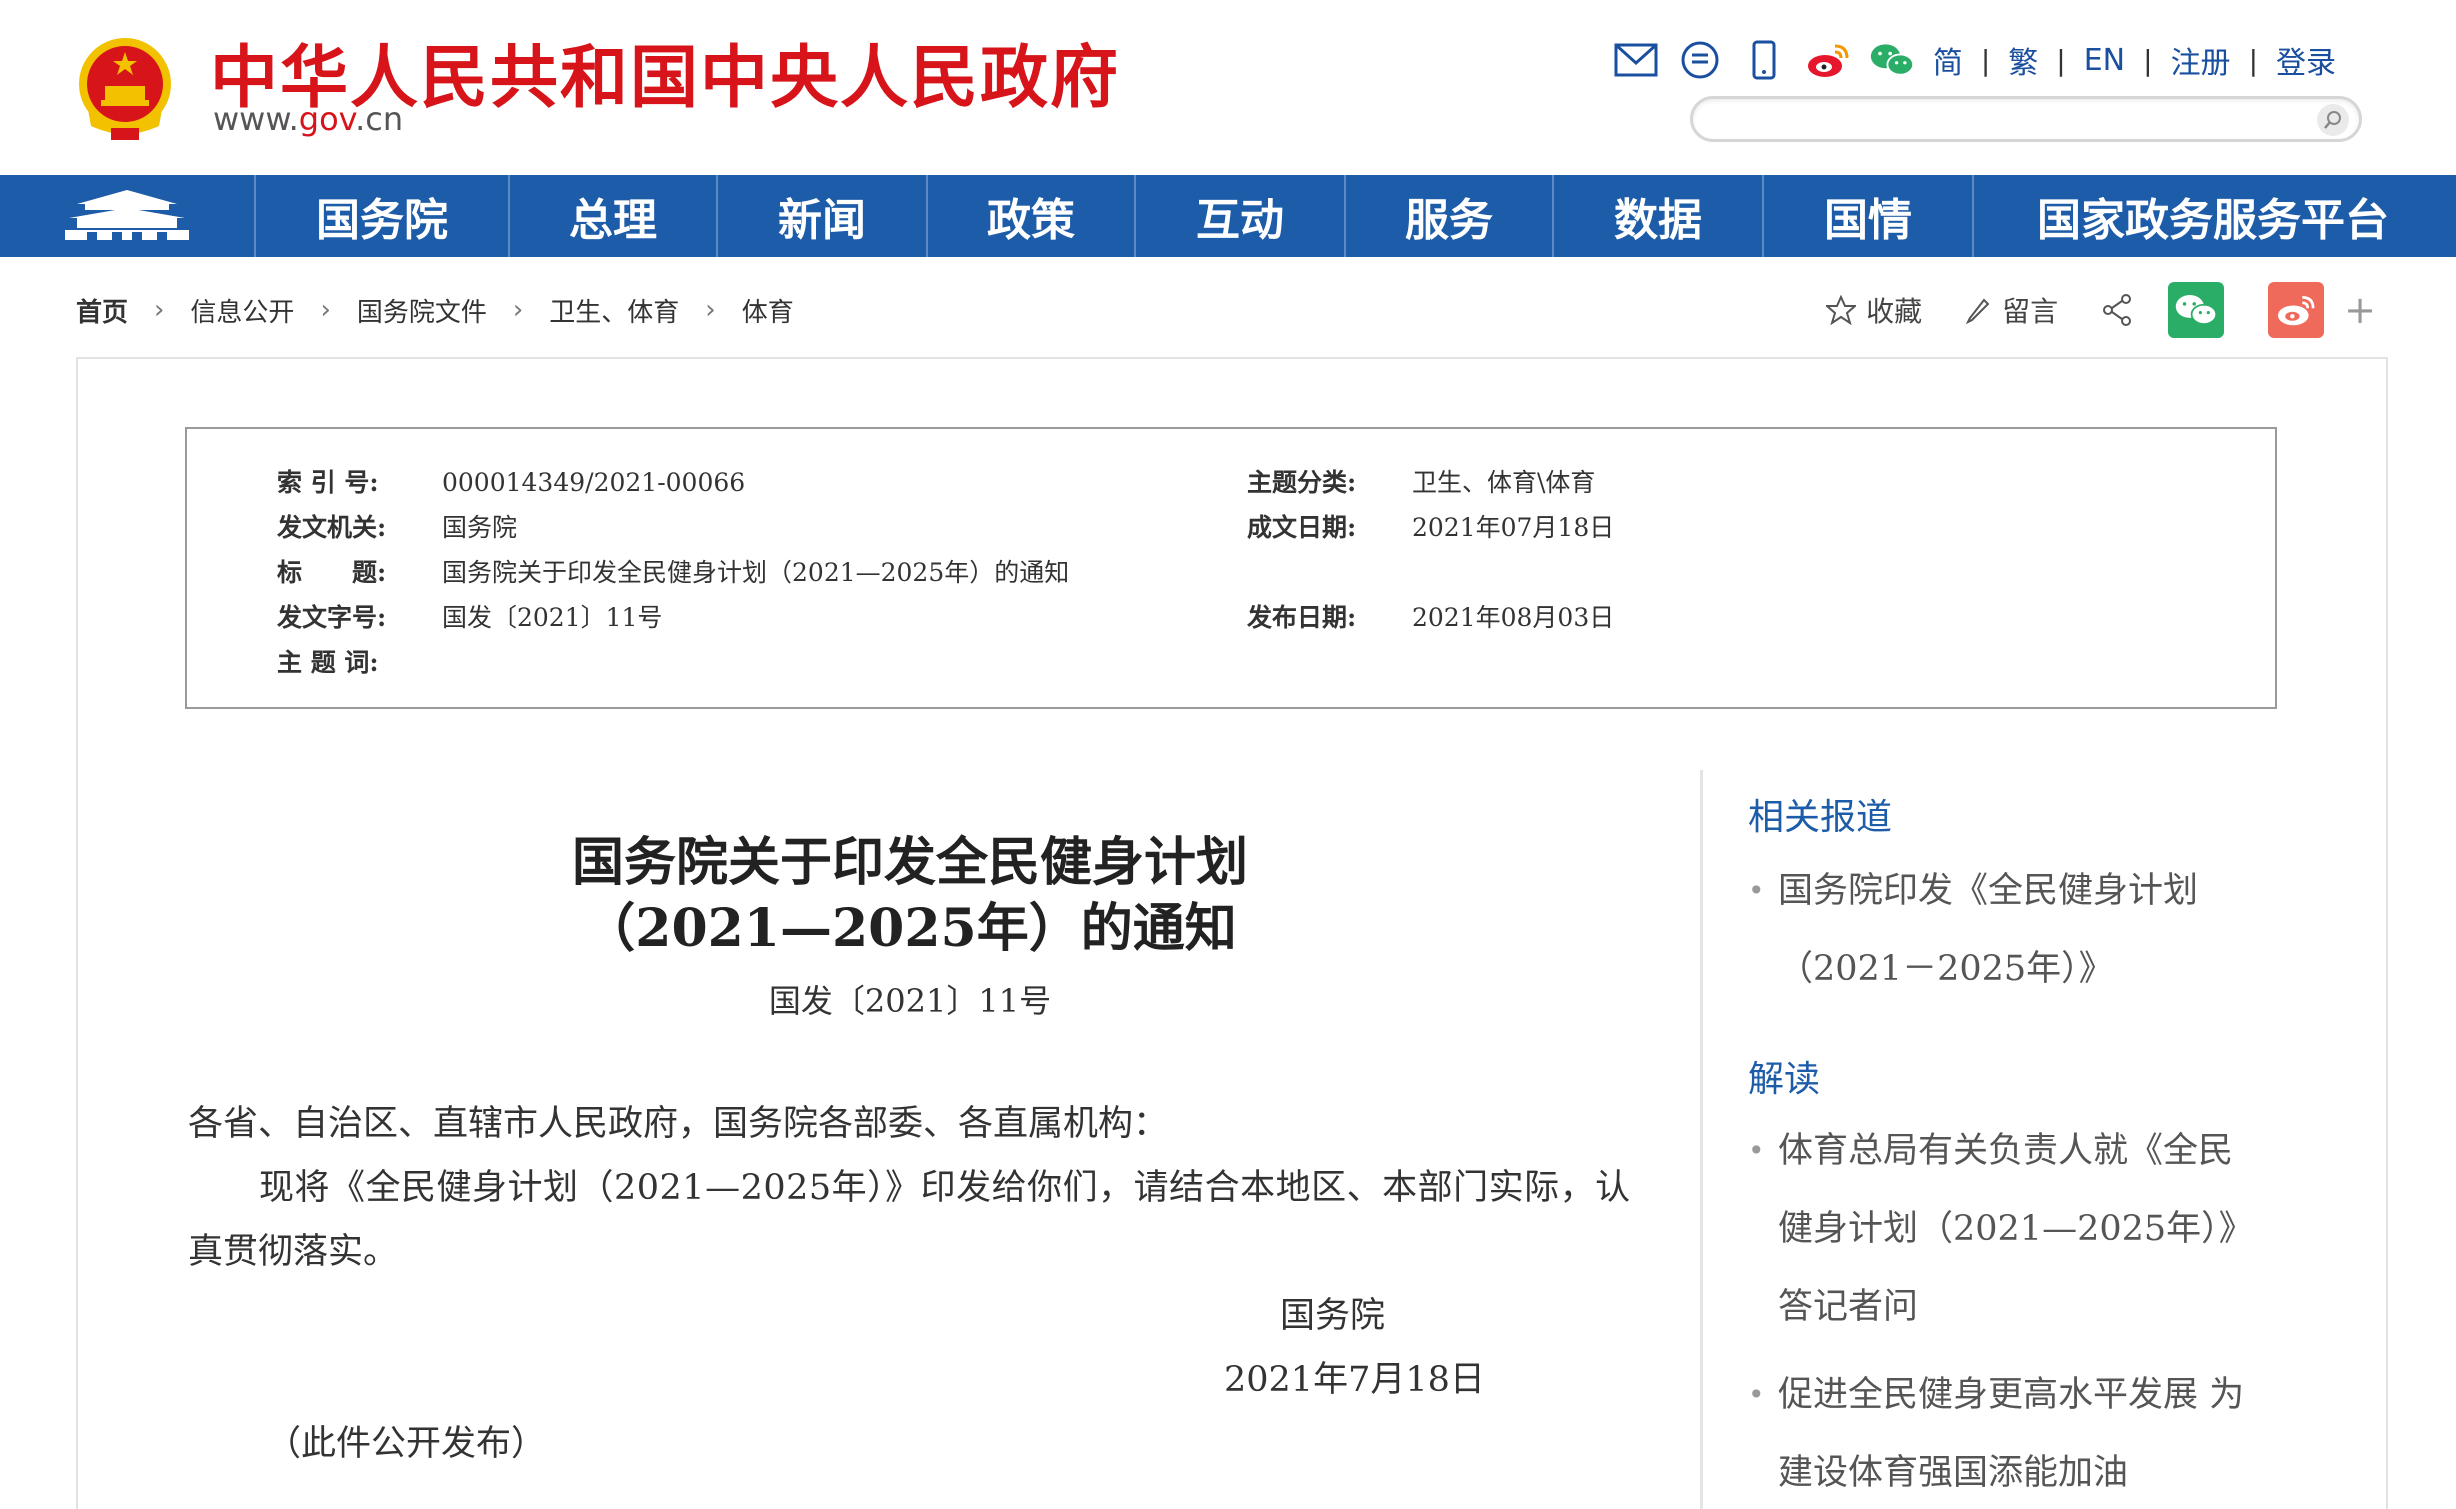 The image size is (2456, 1509). I want to click on pencil-icon, so click(1978, 311).